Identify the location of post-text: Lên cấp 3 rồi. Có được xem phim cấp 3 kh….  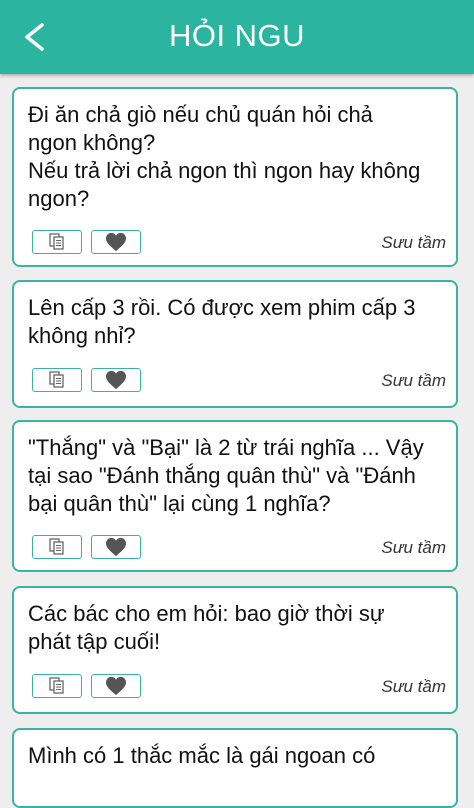
(222, 321).